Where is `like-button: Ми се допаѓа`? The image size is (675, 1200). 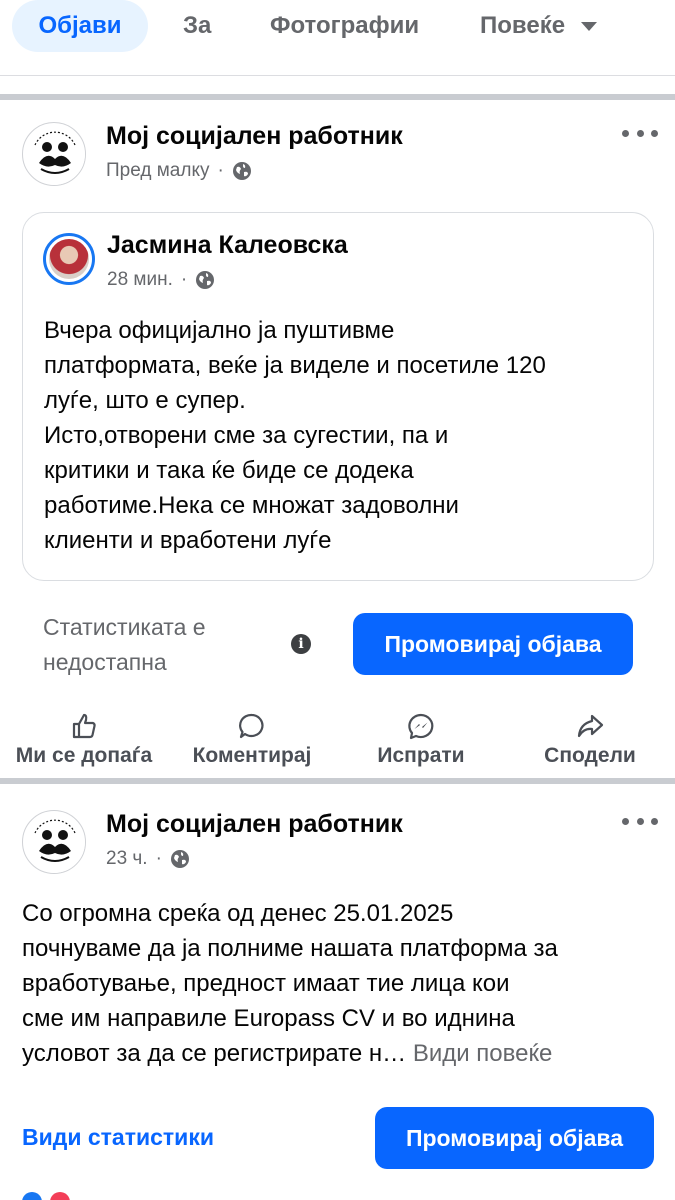
like-button: Ми се допаѓа is located at coordinates (84, 740).